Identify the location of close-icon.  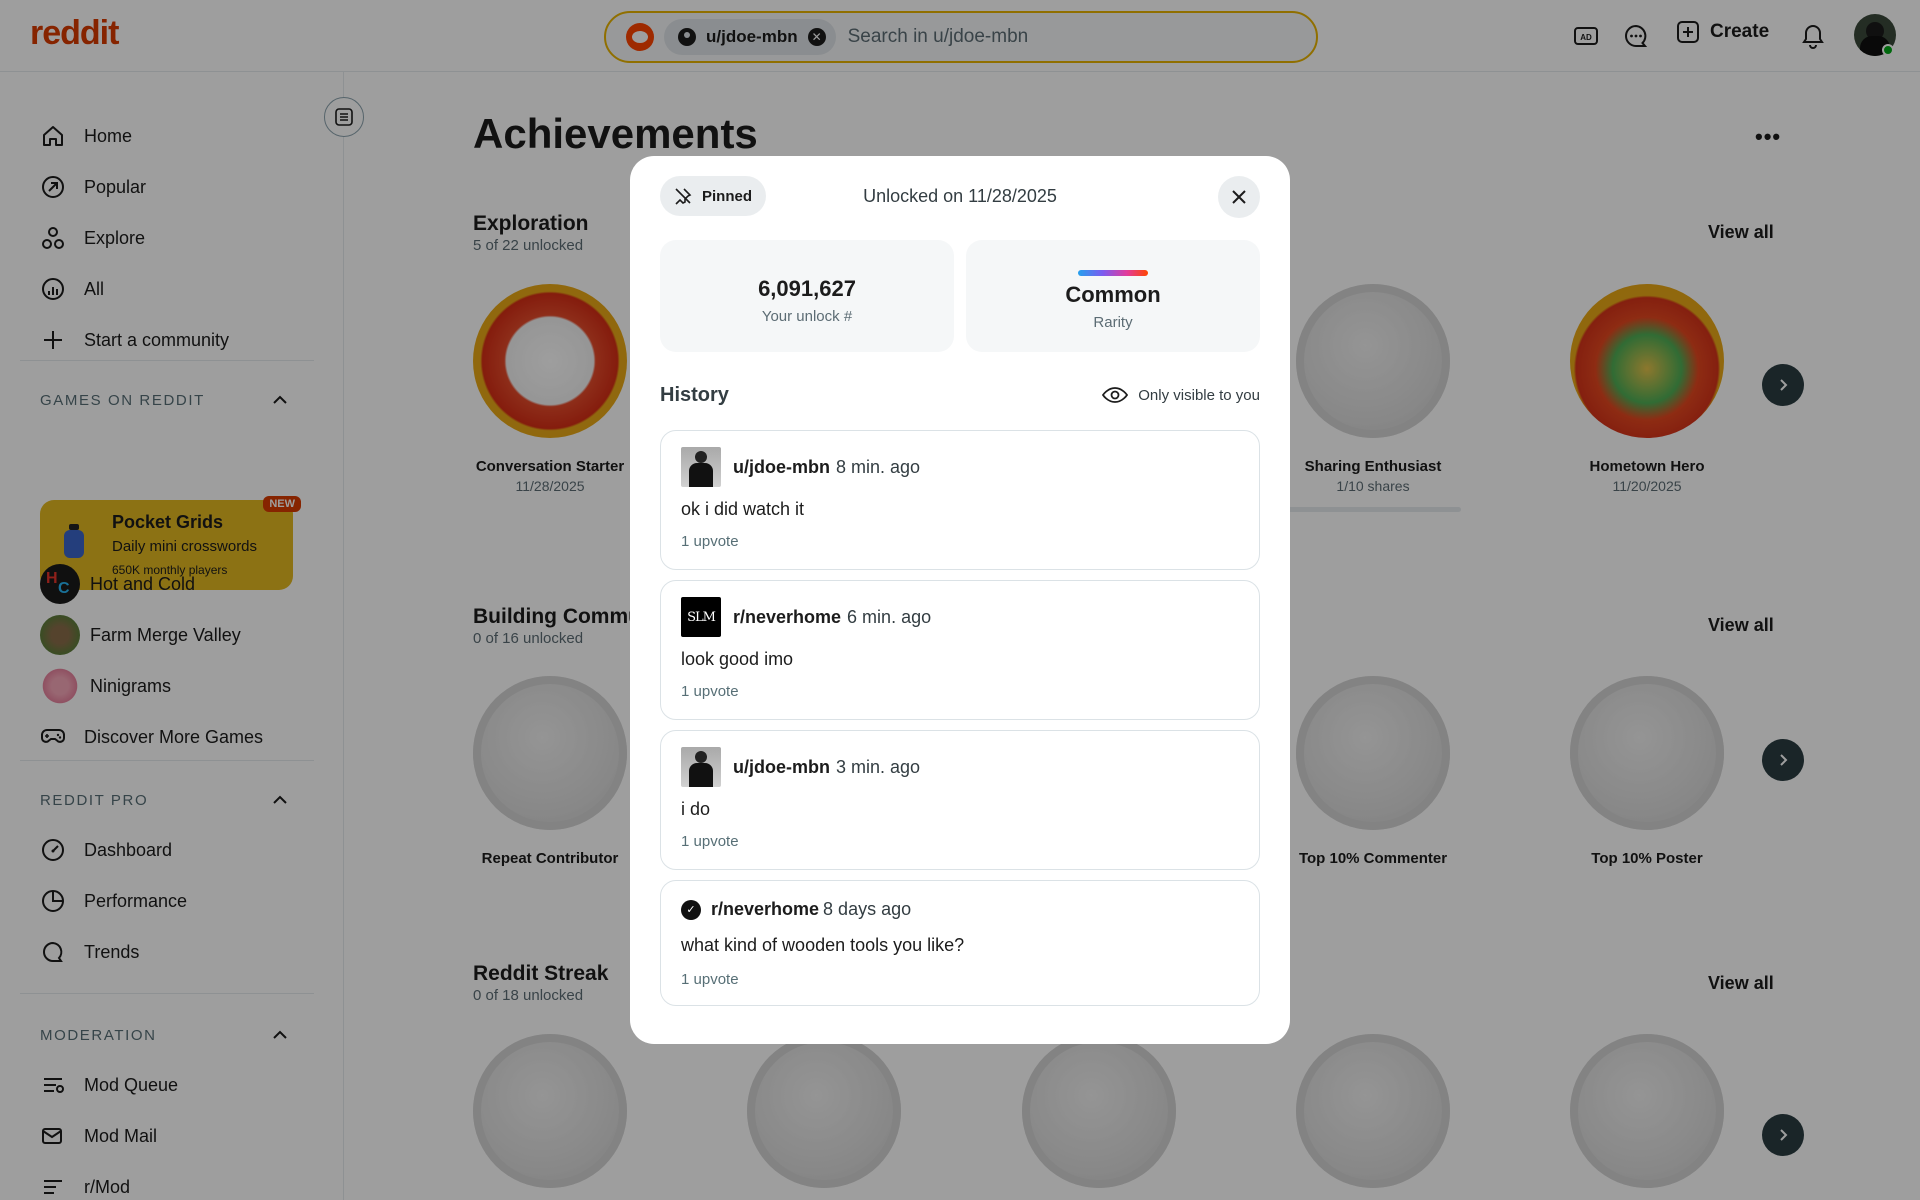
(1239, 197).